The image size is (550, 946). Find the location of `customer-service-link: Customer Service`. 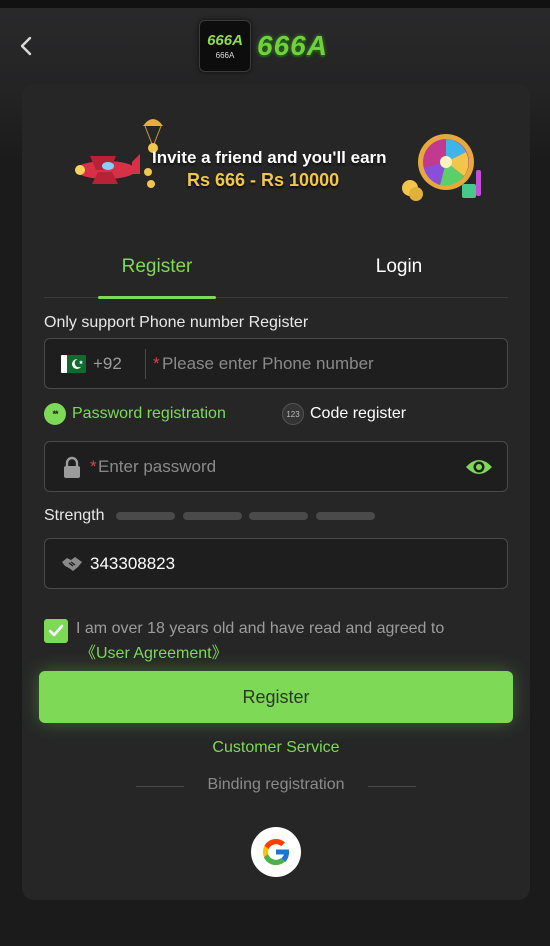

customer-service-link: Customer Service is located at coordinates (276, 748).